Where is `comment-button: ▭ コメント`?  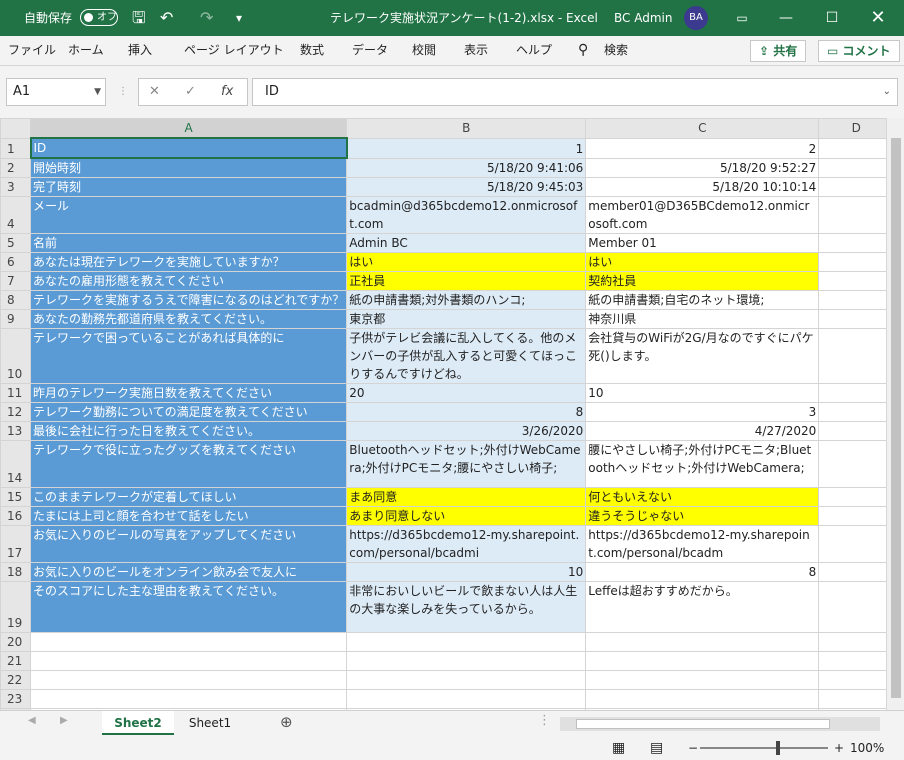
comment-button: ▭ コメント is located at coordinates (859, 51).